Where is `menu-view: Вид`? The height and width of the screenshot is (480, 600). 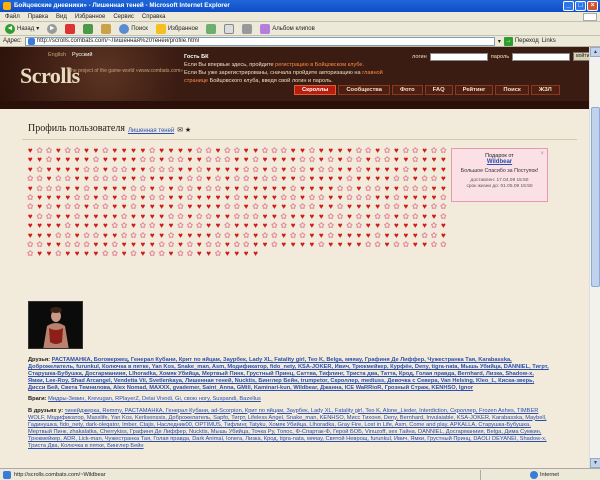
menu-view: Вид is located at coordinates (61, 16).